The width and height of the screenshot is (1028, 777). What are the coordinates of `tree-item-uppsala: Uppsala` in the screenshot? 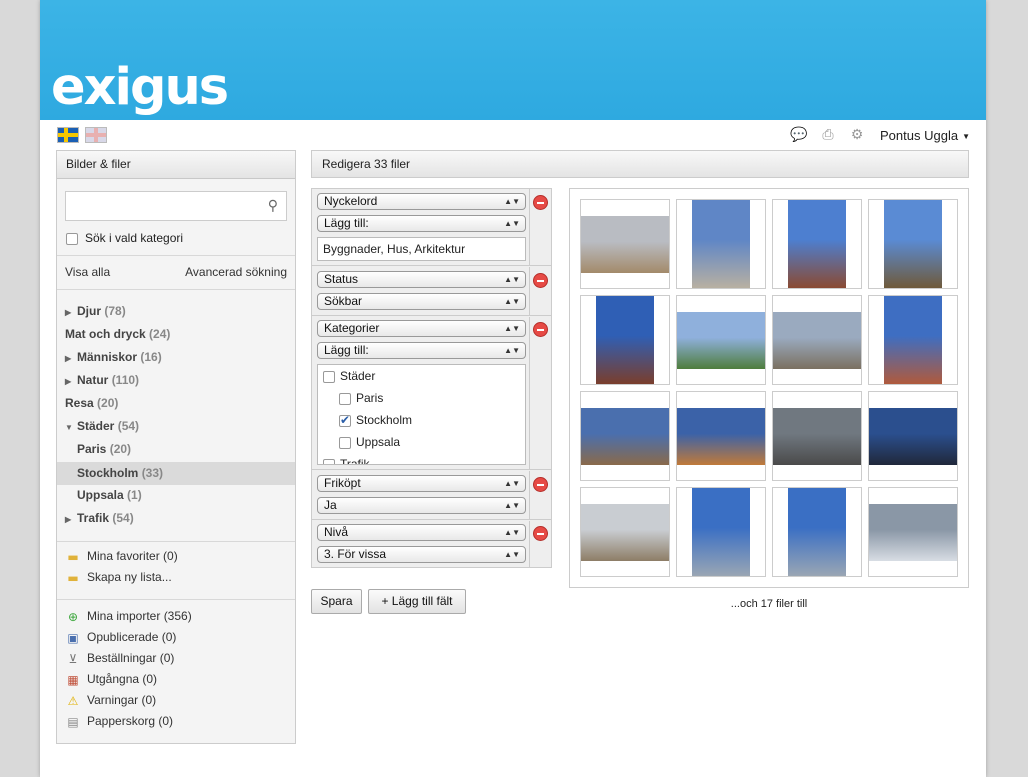 It's located at (369, 442).